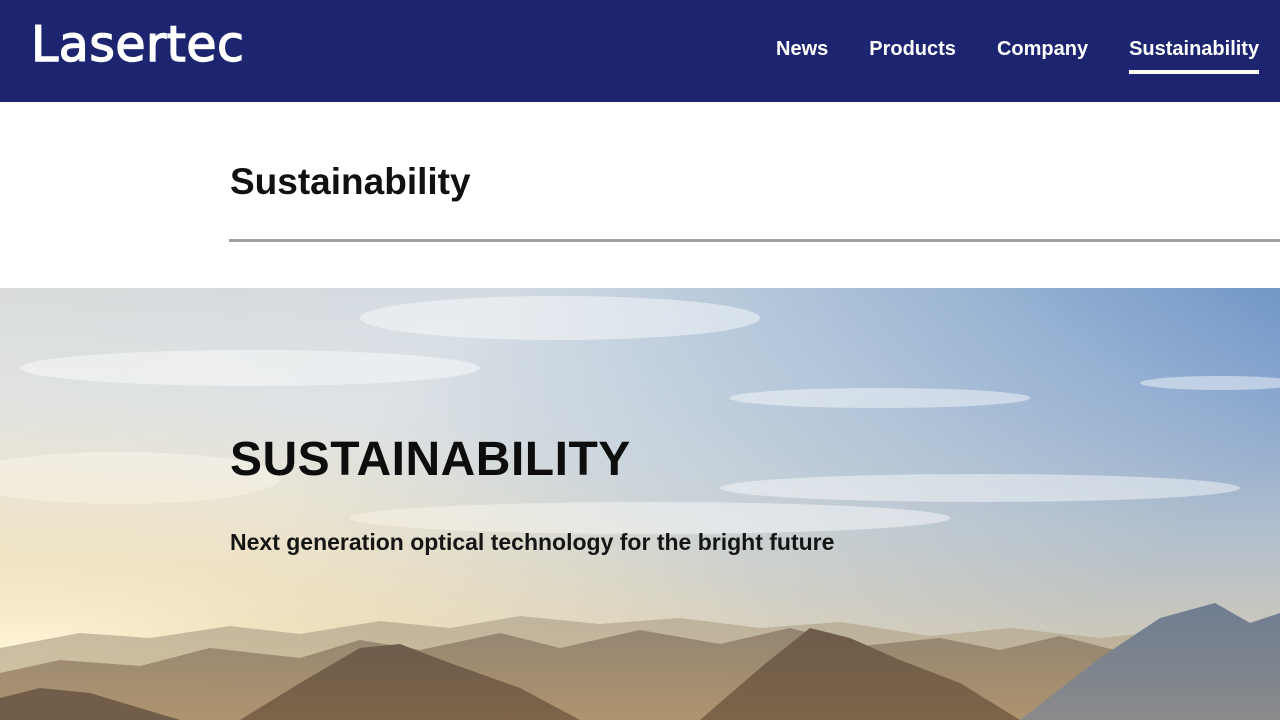 This screenshot has width=1280, height=720. Describe the element at coordinates (912, 49) in the screenshot. I see `nav-item-products: Products` at that location.